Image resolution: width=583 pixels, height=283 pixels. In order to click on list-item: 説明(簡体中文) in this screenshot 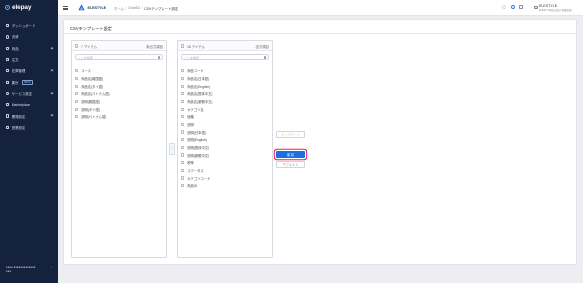, I will do `click(225, 148)`.